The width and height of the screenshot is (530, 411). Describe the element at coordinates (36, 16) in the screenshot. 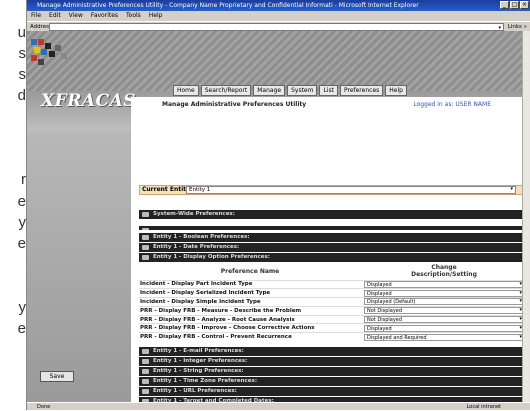

I see `menu-file: File` at that location.